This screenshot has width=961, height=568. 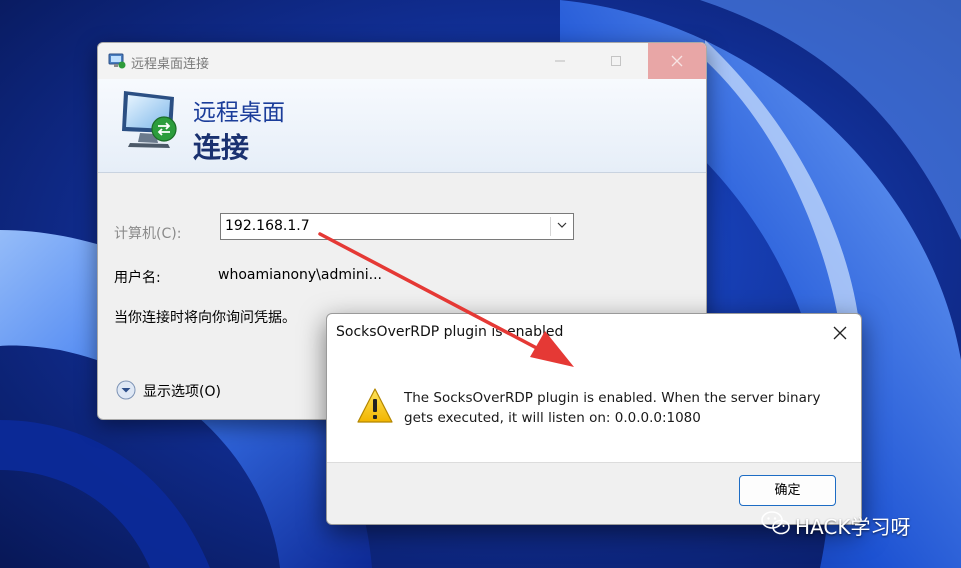 I want to click on wechat-icon, so click(x=775, y=523).